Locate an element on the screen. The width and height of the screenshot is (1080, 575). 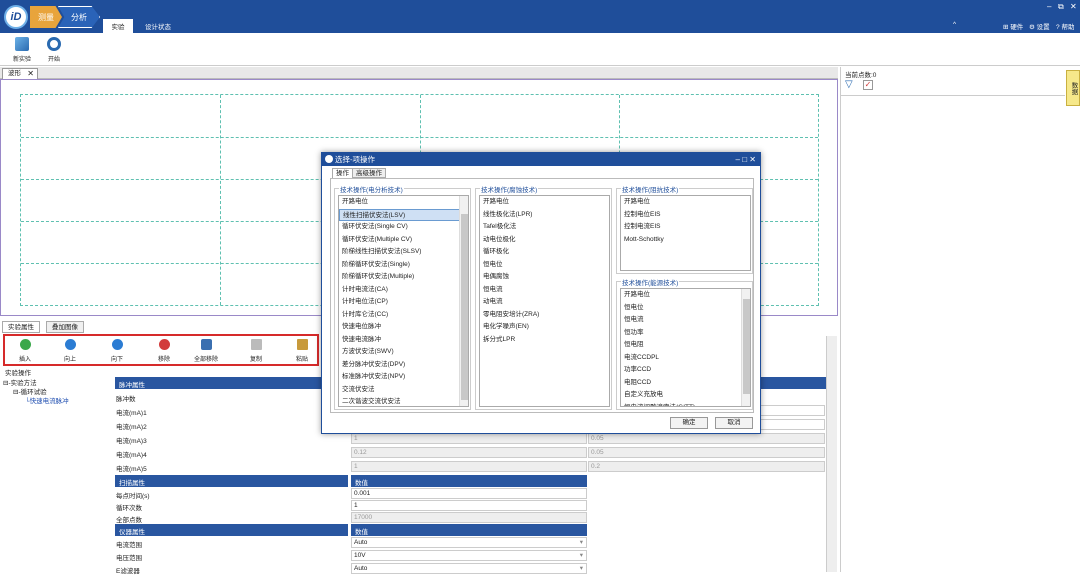
tab-experiment: 实验 is located at coordinates (118, 26).